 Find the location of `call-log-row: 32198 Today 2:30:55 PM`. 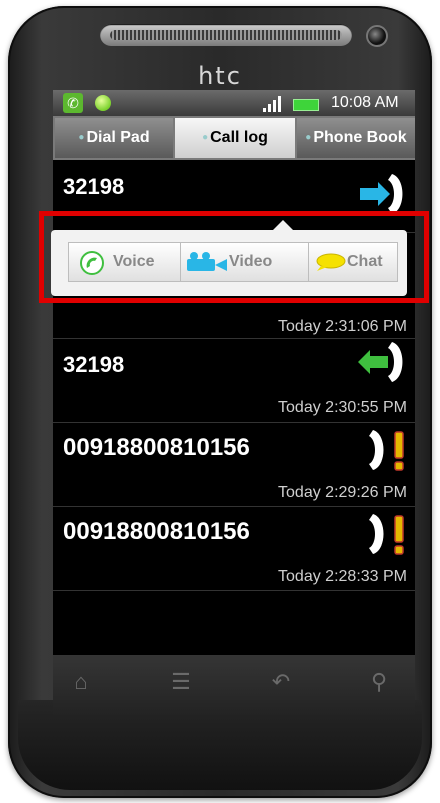

call-log-row: 32198 Today 2:30:55 PM is located at coordinates (234, 380).